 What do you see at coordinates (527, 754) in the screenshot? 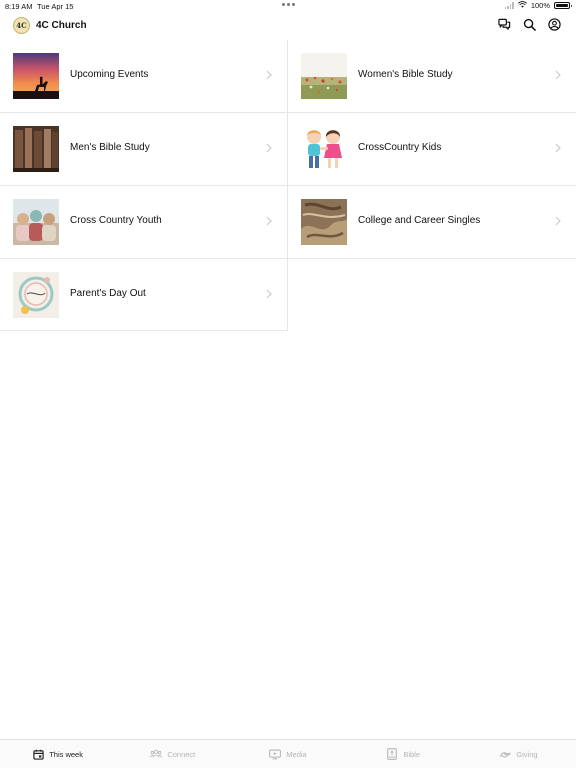
I see `tab-label: Giving` at bounding box center [527, 754].